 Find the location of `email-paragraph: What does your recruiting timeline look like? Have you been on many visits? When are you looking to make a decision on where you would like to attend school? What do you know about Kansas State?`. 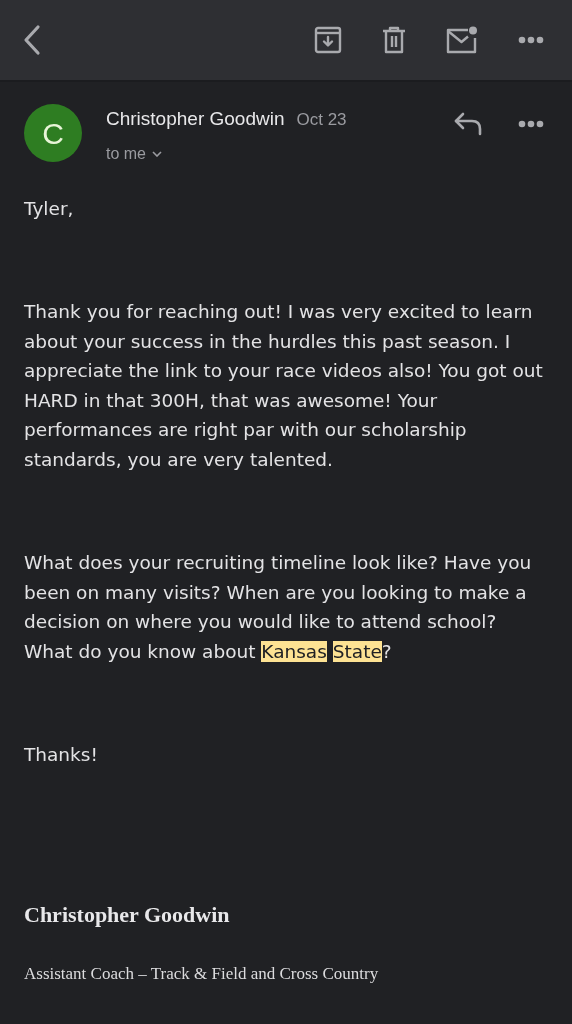

email-paragraph: What does your recruiting timeline look like? Have you been on many visits? When are you looking to make a decision on where you would like to attend school? What do you know about Kansas State? is located at coordinates (278, 607).